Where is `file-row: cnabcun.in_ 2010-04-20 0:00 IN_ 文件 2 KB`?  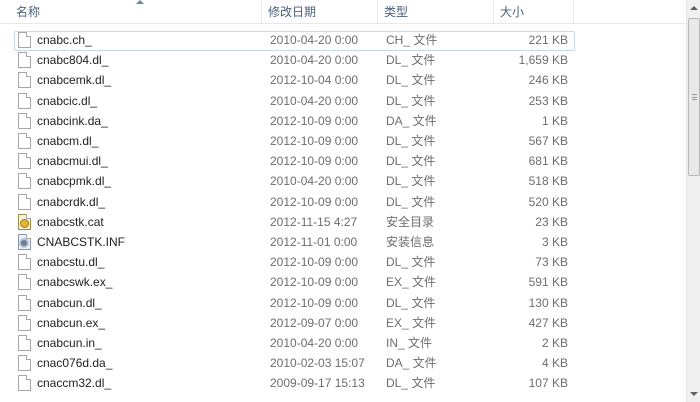 file-row: cnabcun.in_ 2010-04-20 0:00 IN_ 文件 2 KB is located at coordinates (343, 343).